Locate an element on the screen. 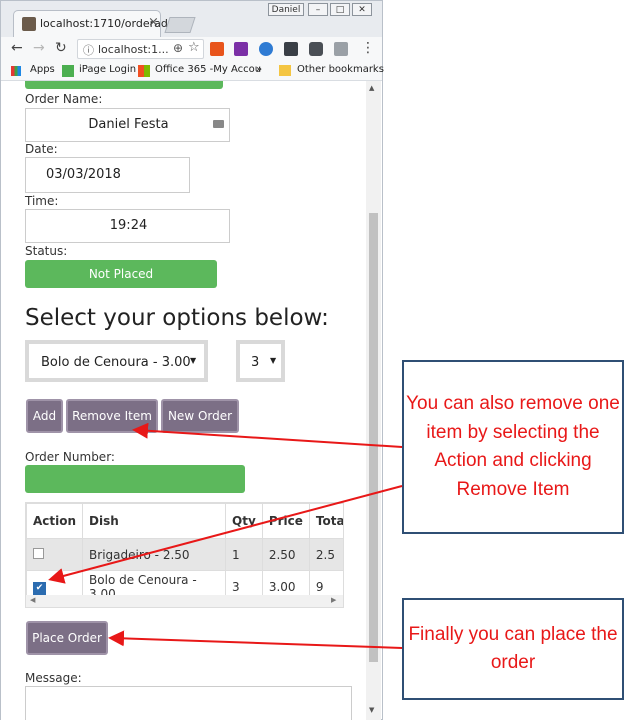 The image size is (632, 720). arrow-to-remove-button is located at coordinates (267, 435).